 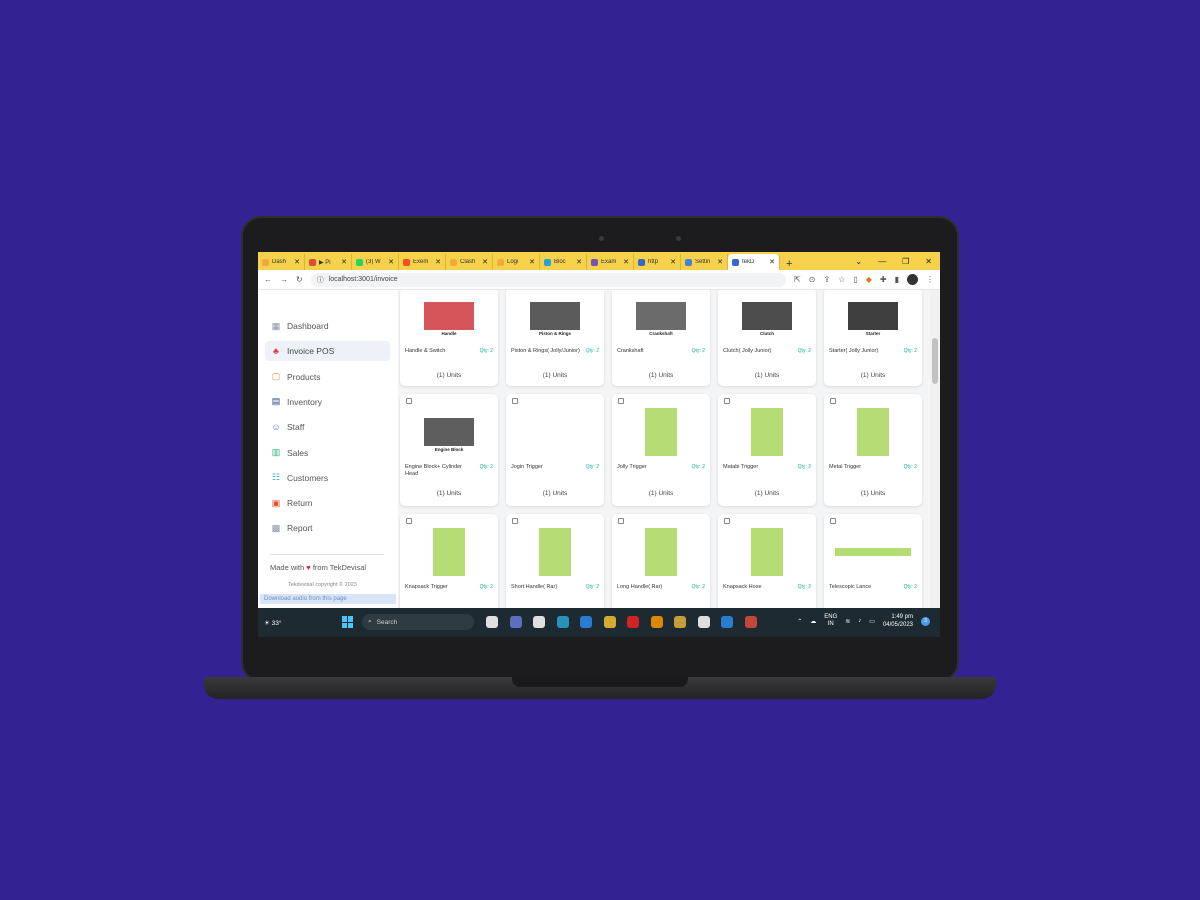 What do you see at coordinates (327, 351) in the screenshot?
I see `sidebar-item-invoice-pos: ♣ Invoice POS` at bounding box center [327, 351].